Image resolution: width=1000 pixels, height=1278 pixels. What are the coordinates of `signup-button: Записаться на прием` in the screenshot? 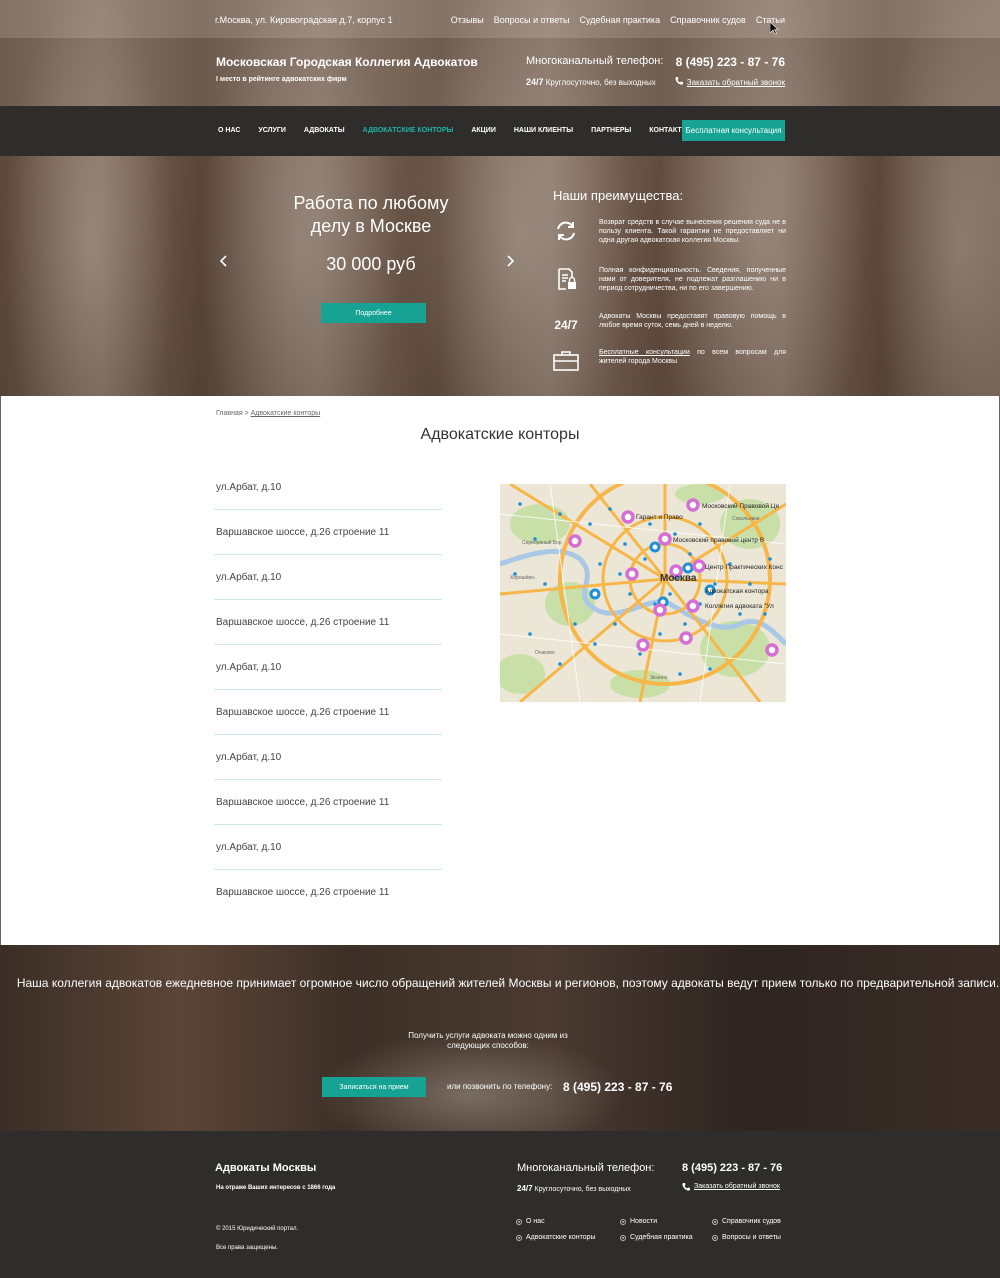 It's located at (374, 1087).